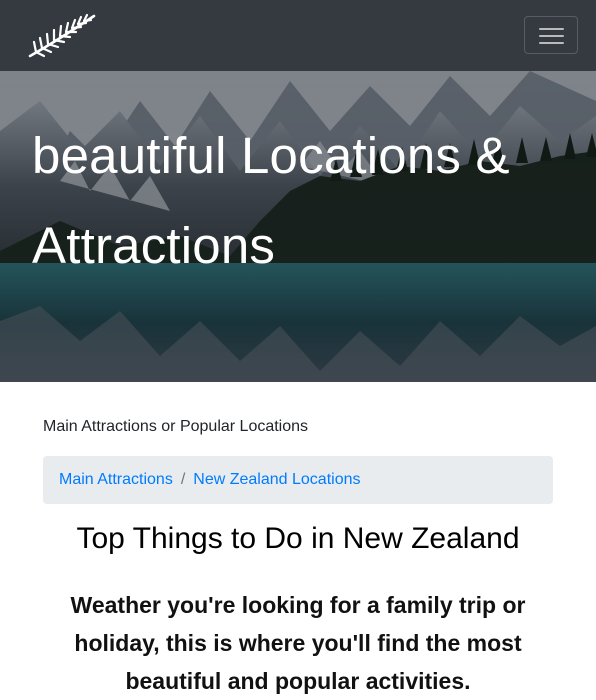 The image size is (596, 700). I want to click on page-heading: Top Things to Do in New Zealand, so click(298, 538).